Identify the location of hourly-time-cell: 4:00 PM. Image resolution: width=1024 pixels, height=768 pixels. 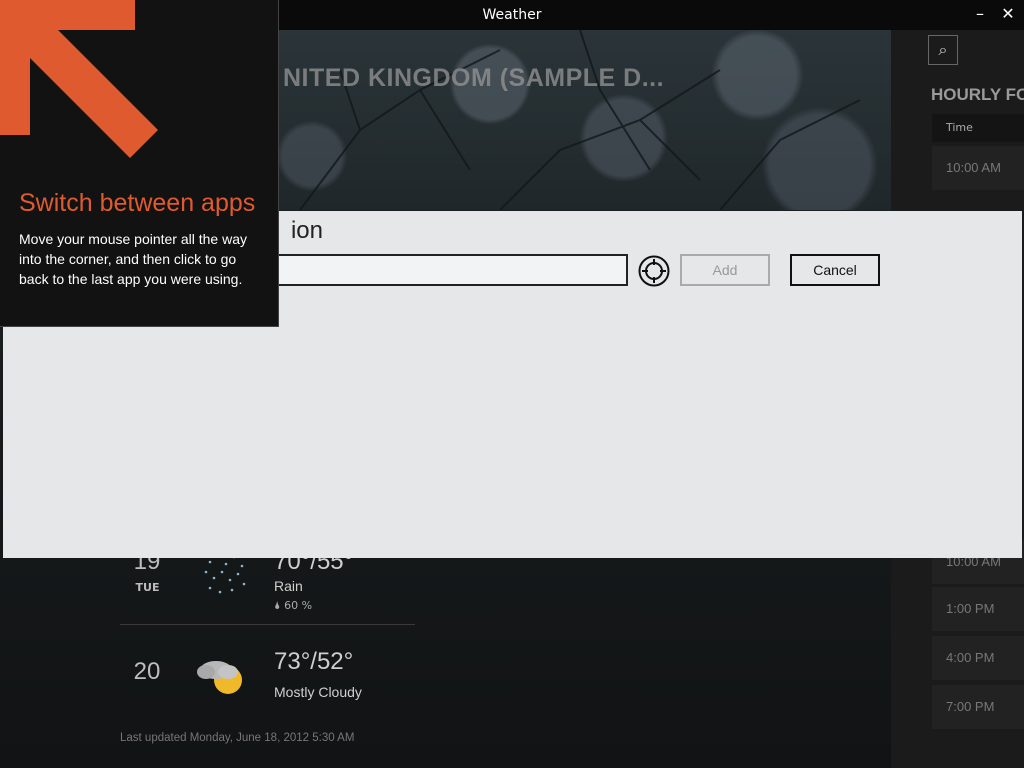
(978, 658).